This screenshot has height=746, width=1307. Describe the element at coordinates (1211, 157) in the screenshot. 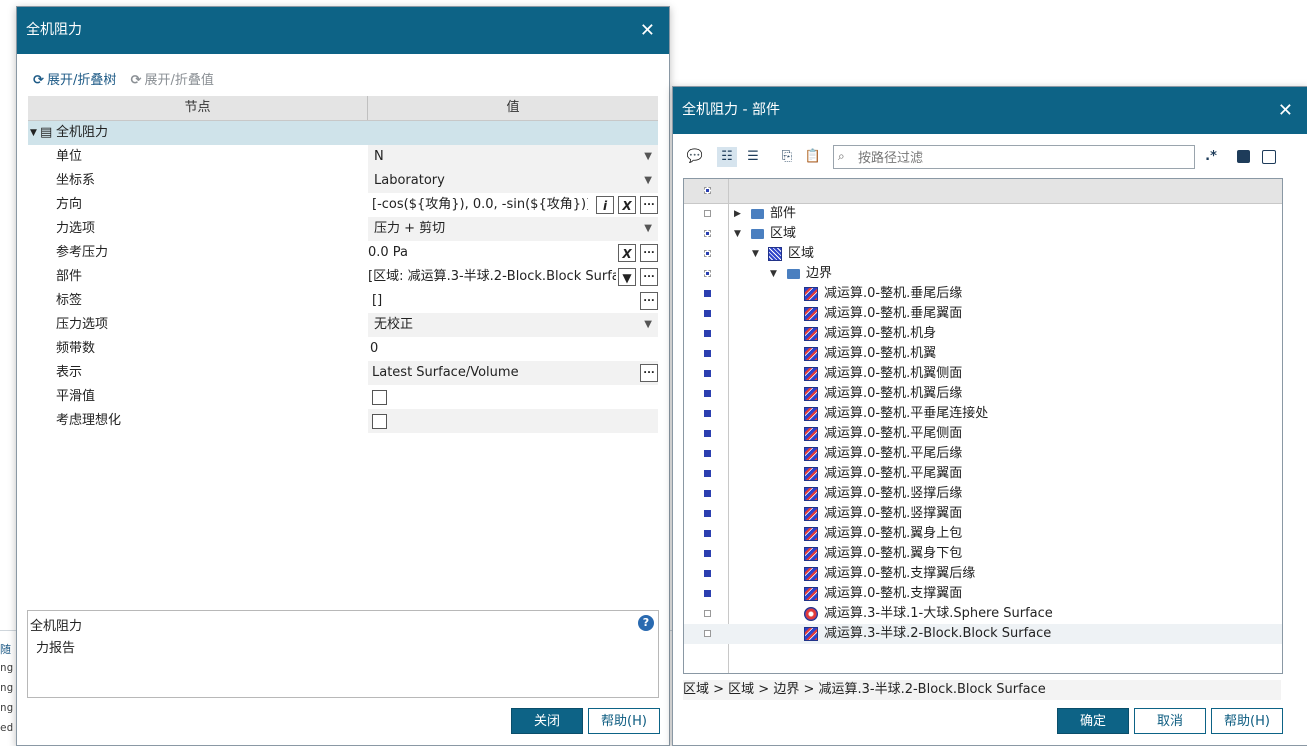

I see `regex-toggle: .*` at that location.